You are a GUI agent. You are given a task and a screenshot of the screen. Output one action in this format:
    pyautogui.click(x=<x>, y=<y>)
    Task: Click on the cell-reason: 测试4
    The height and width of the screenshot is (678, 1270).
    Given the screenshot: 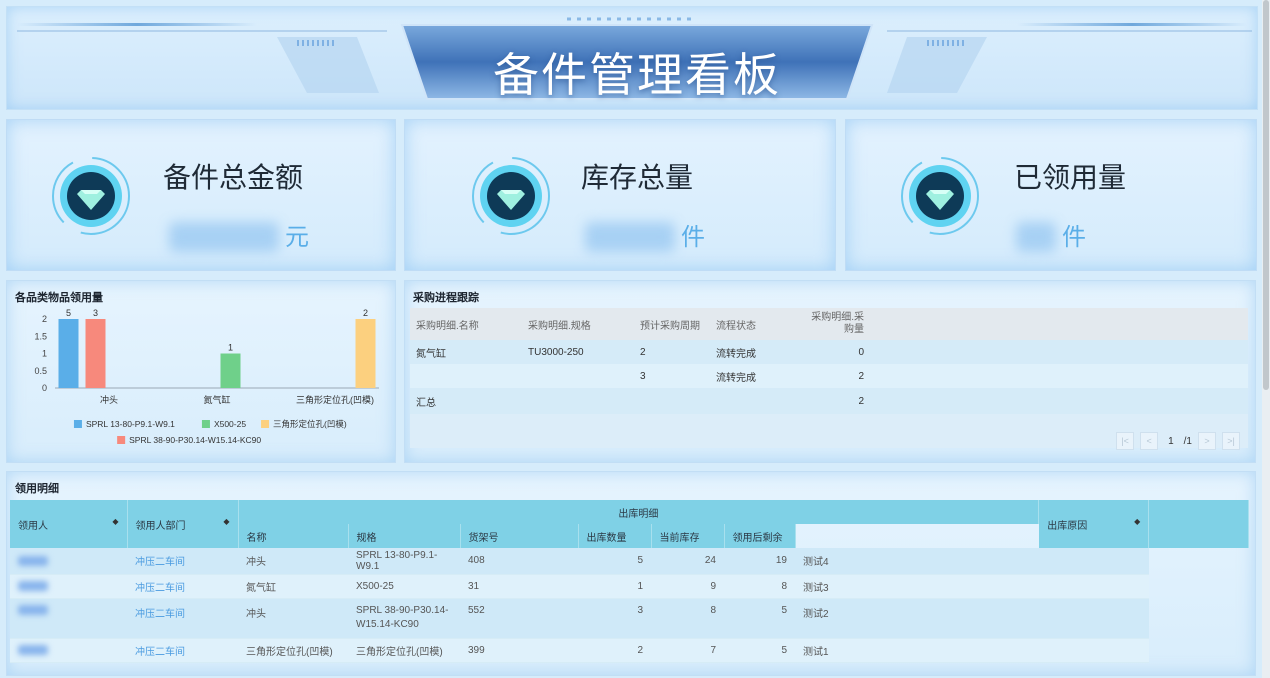 What is the action you would take?
    pyautogui.click(x=917, y=561)
    